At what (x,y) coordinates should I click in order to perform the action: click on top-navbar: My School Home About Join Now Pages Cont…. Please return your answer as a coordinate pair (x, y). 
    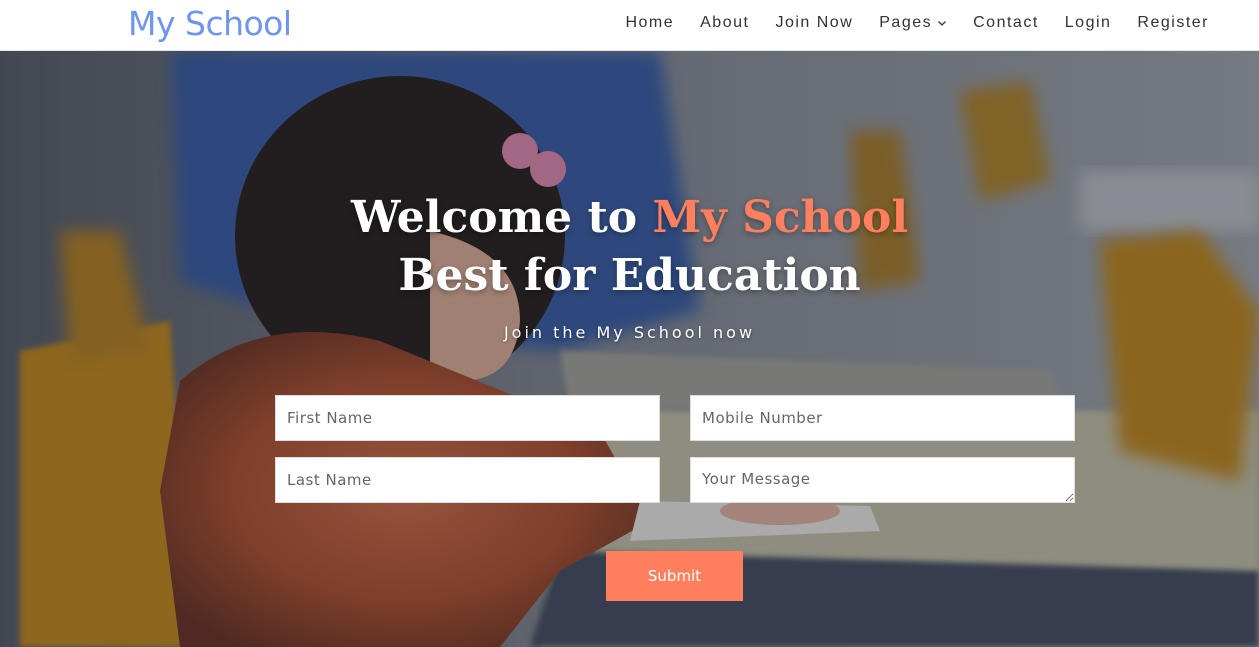
    Looking at the image, I should click on (629, 25).